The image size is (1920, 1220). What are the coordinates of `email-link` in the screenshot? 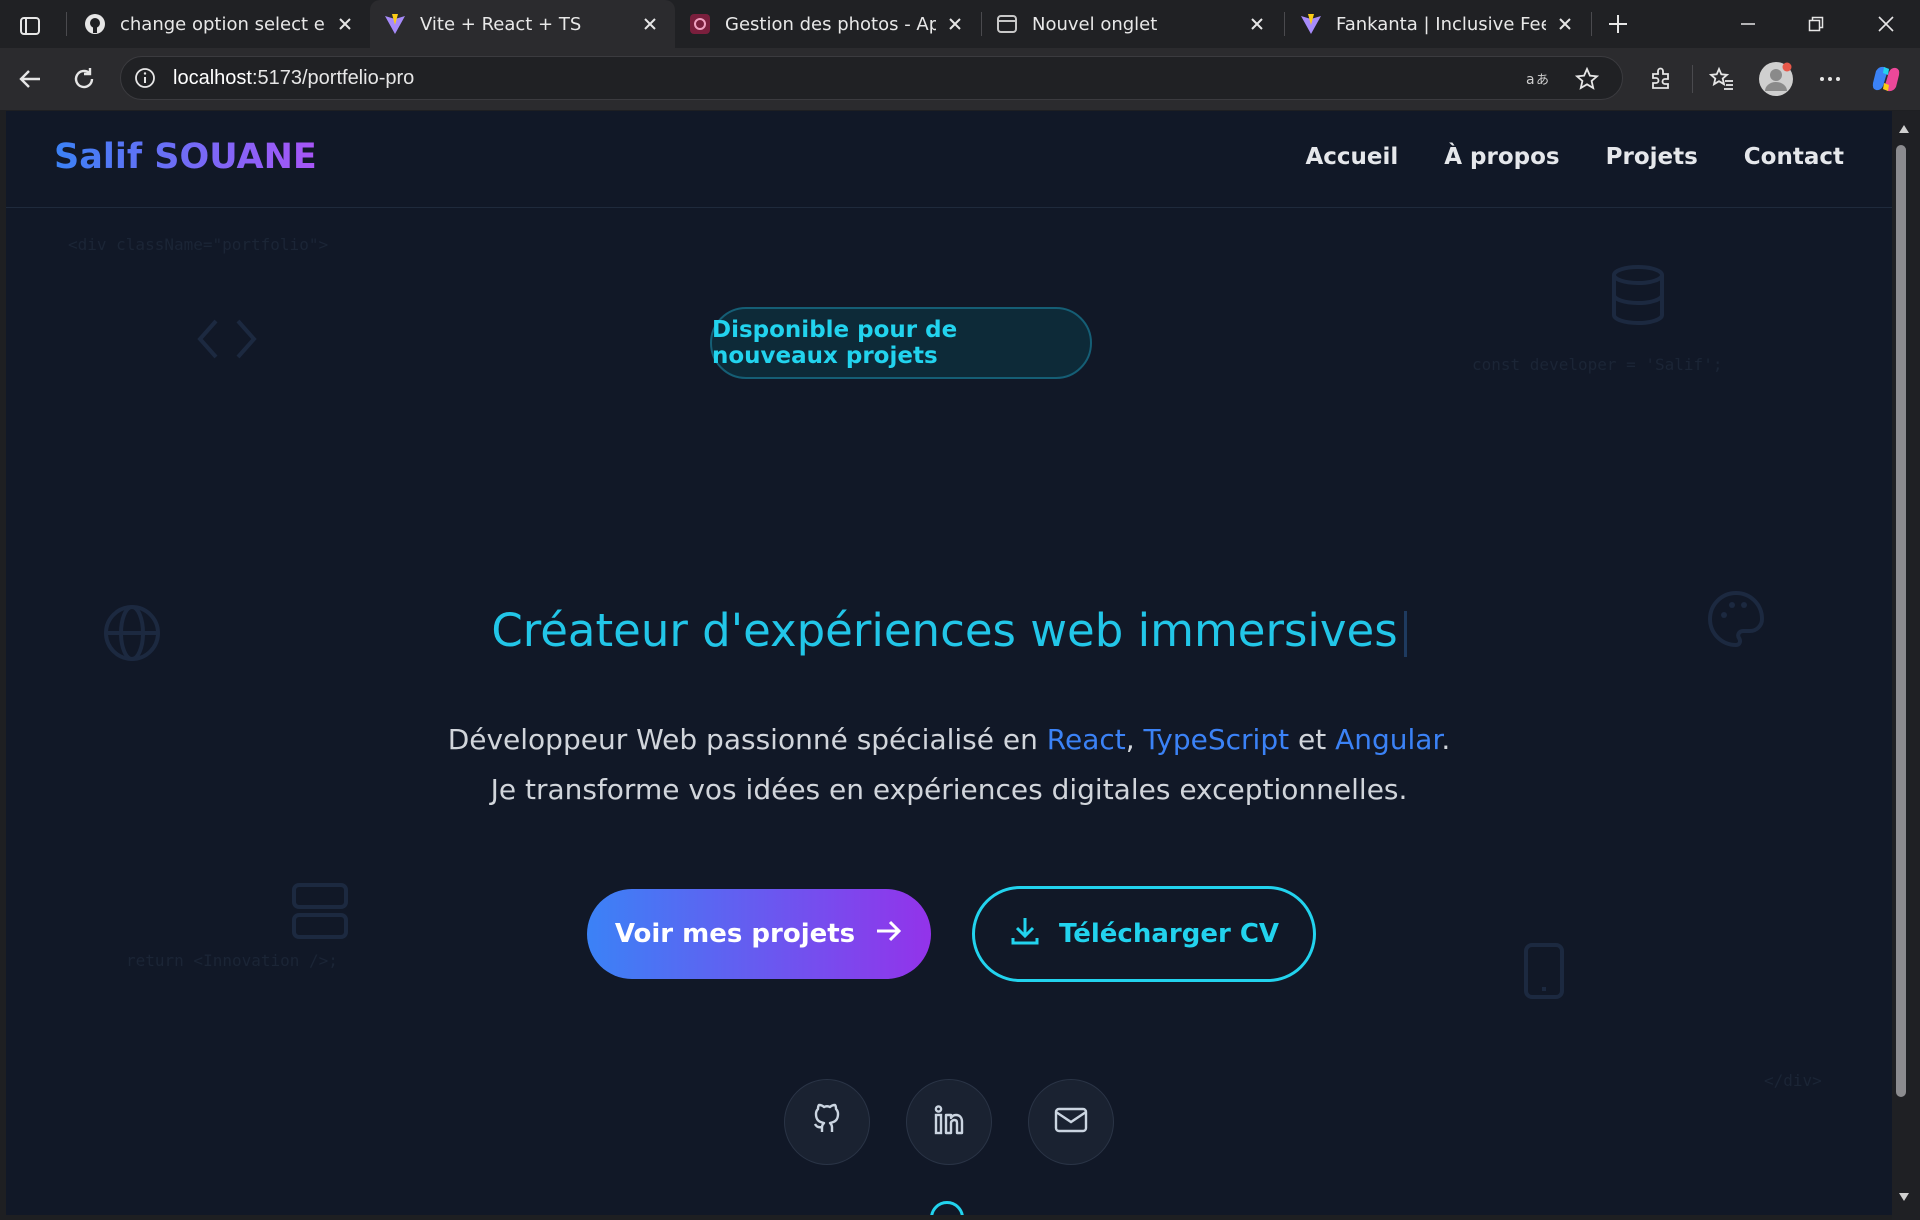 It's located at (1071, 1122).